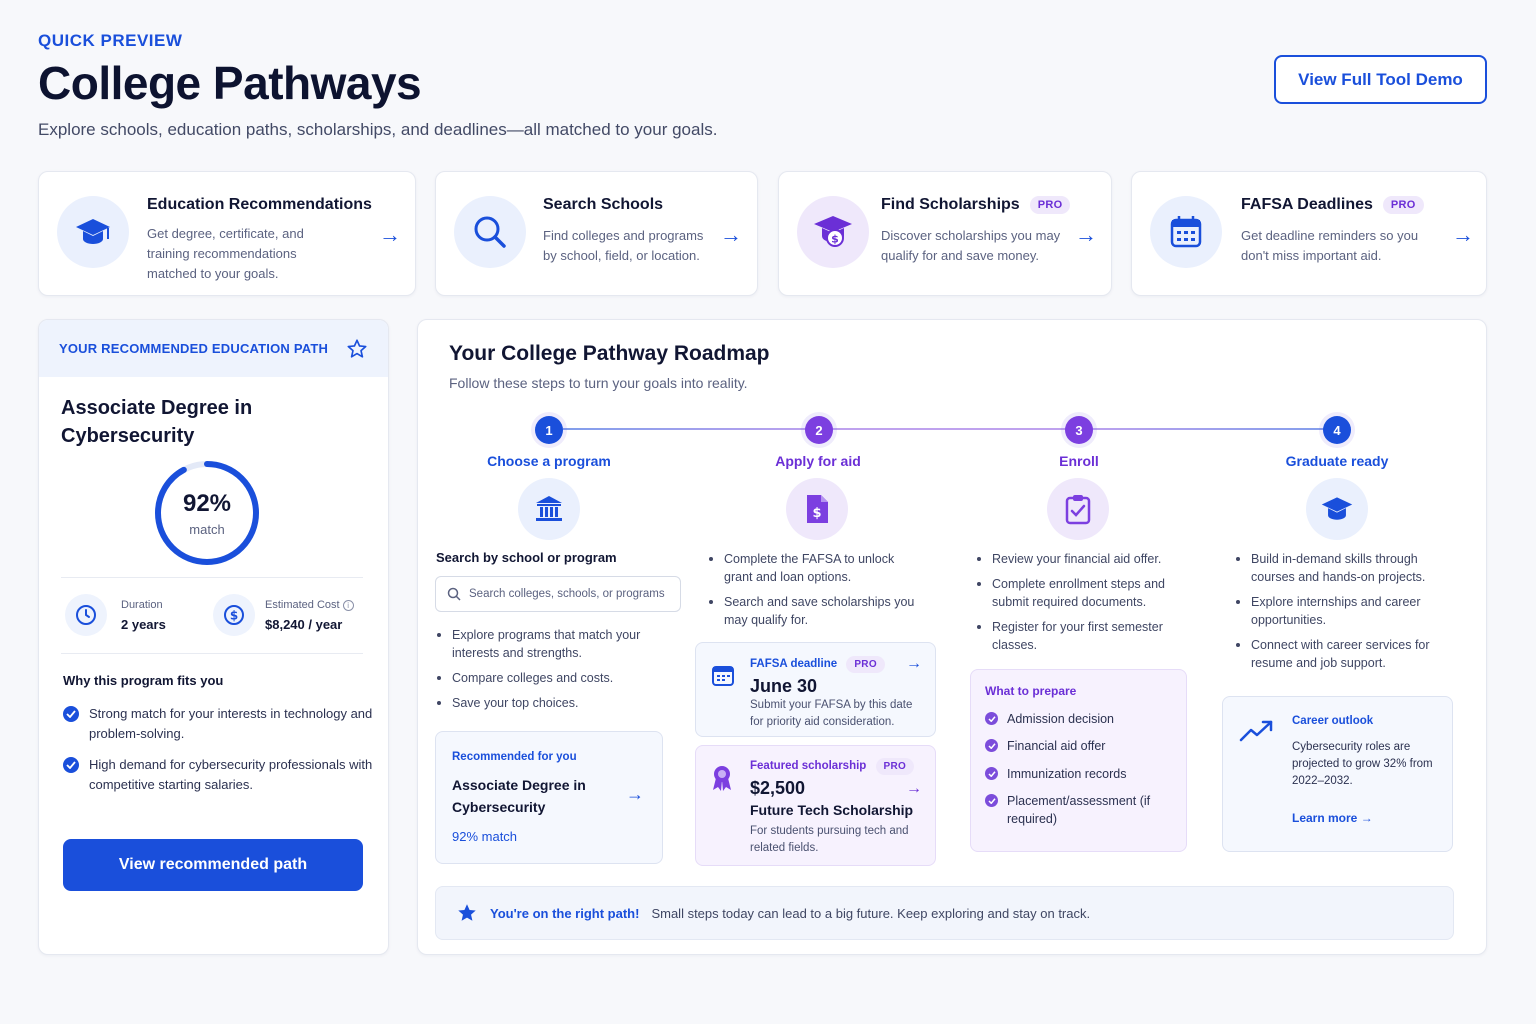 Image resolution: width=1536 pixels, height=1024 pixels. Describe the element at coordinates (1079, 461) in the screenshot. I see `step-label-enroll: Enroll` at that location.